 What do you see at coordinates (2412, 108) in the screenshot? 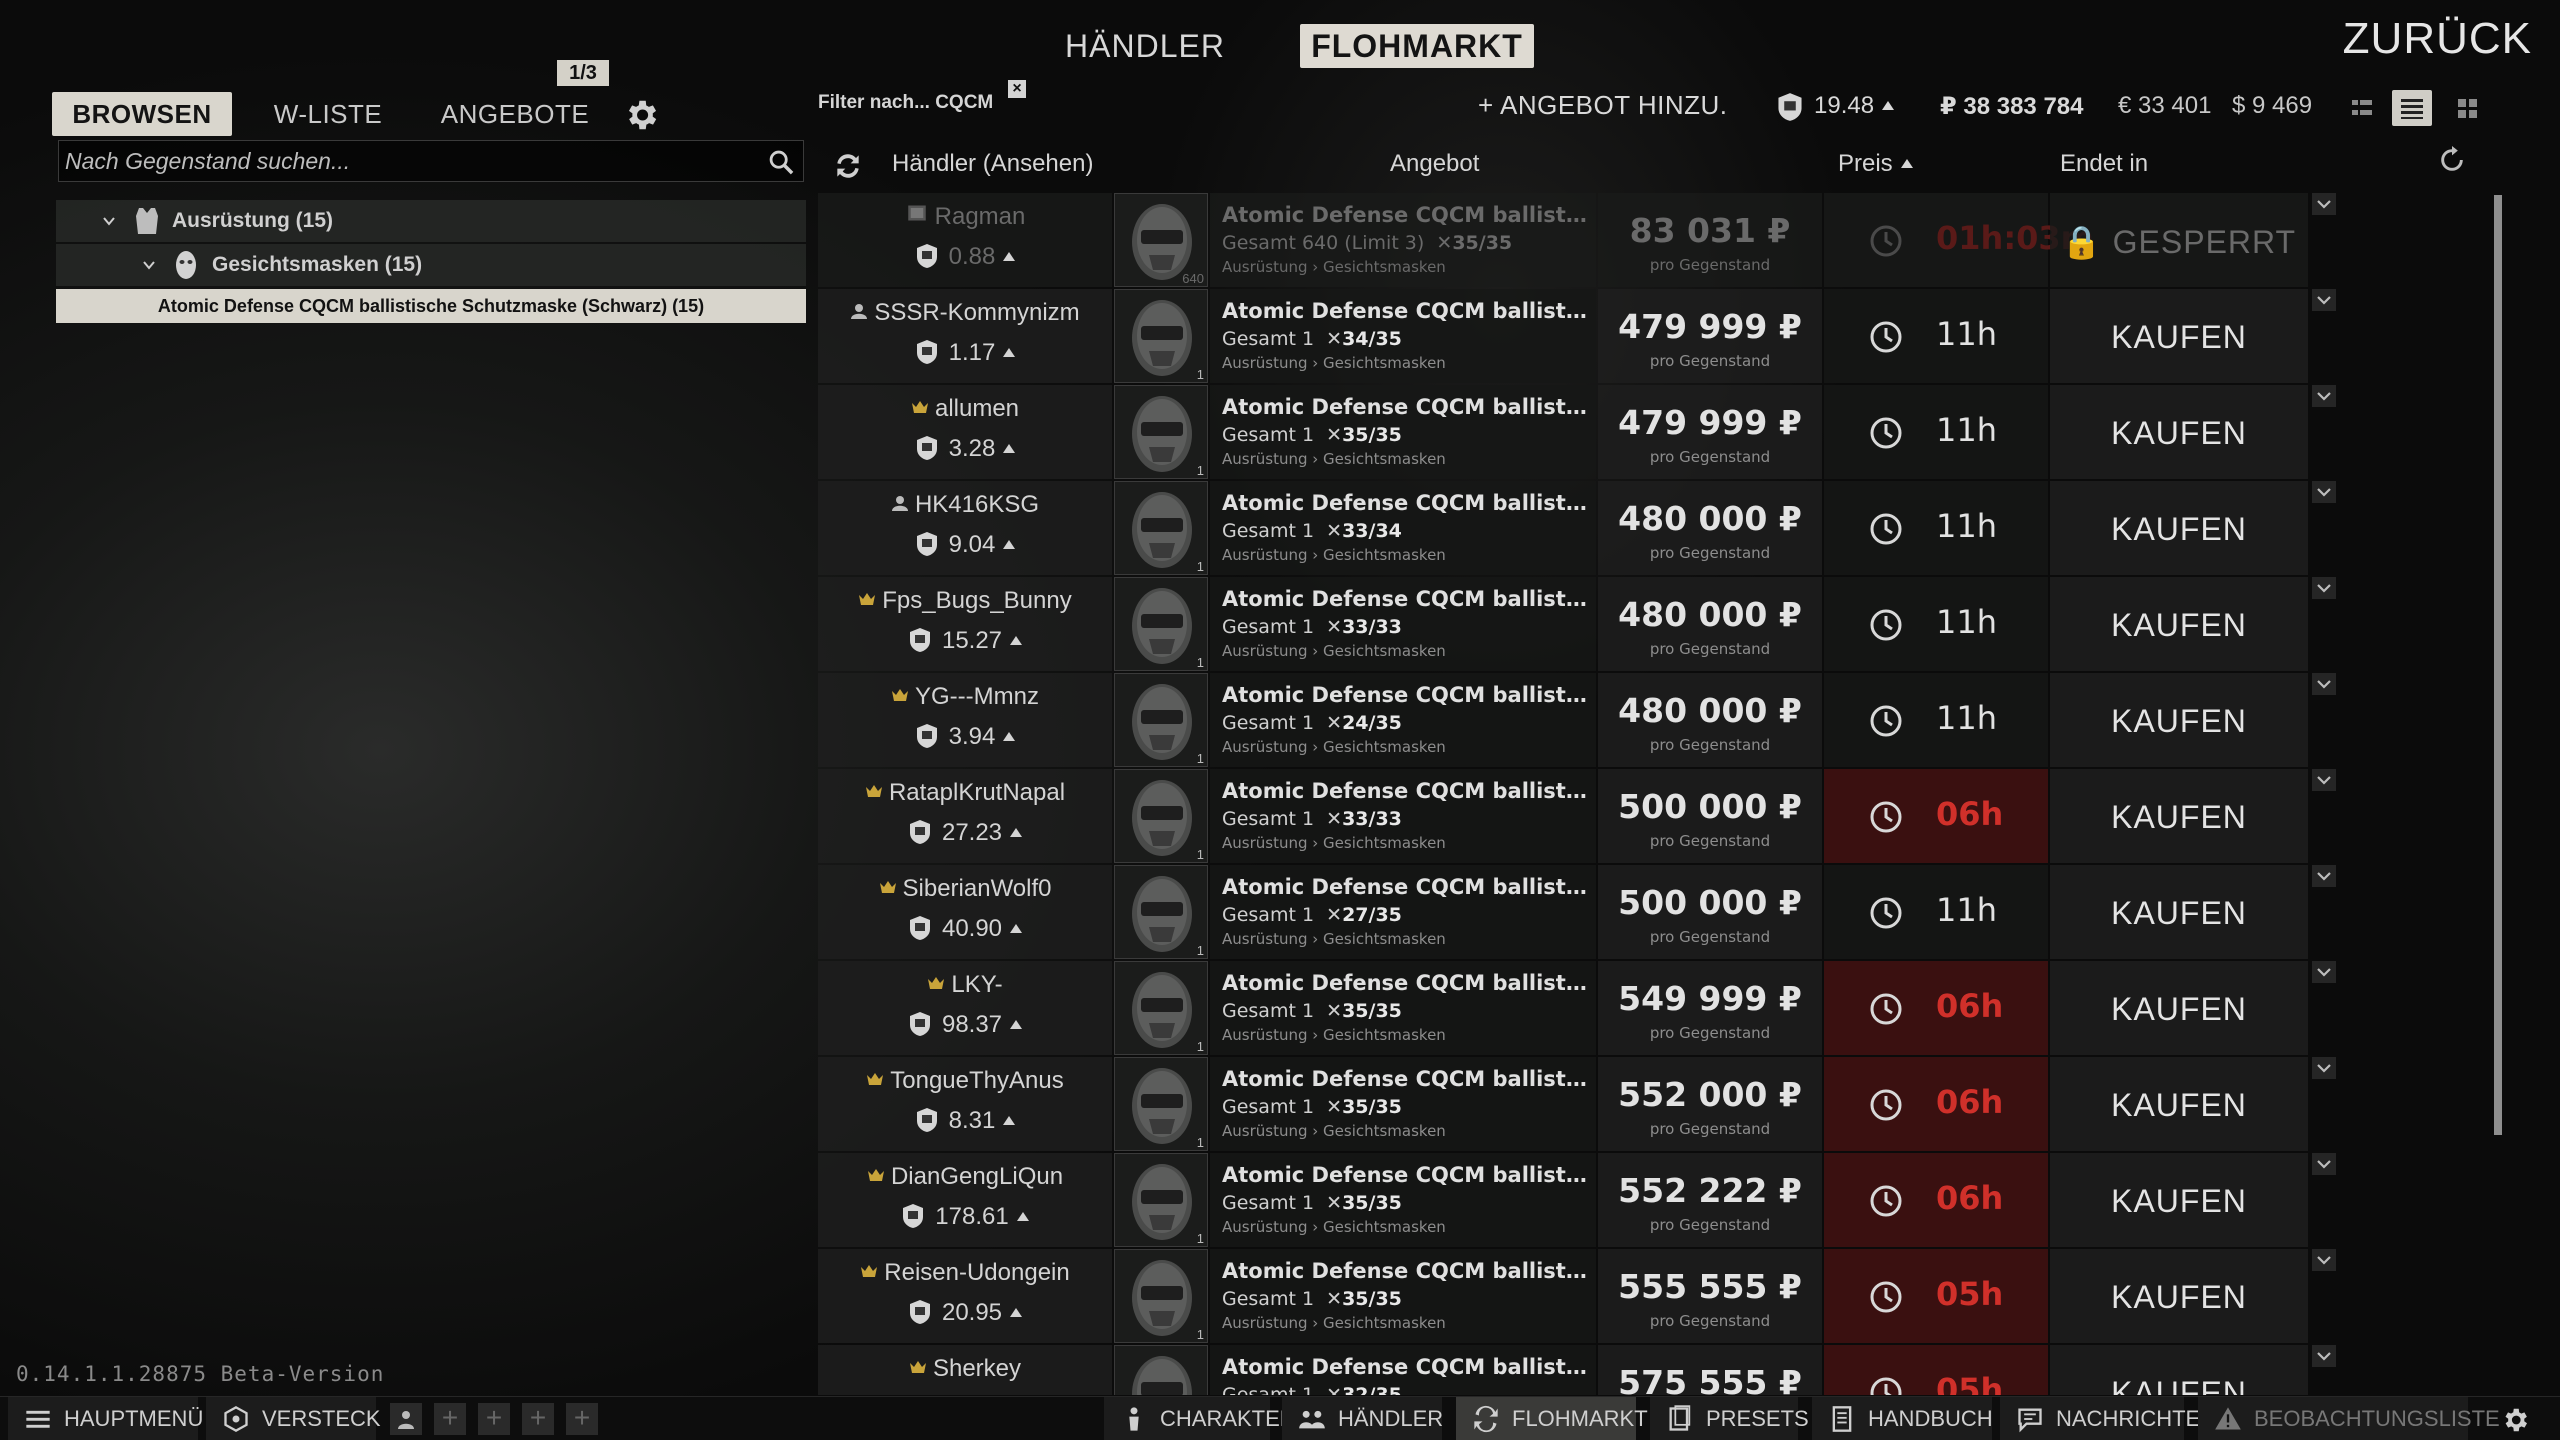
I see `view-list-button` at bounding box center [2412, 108].